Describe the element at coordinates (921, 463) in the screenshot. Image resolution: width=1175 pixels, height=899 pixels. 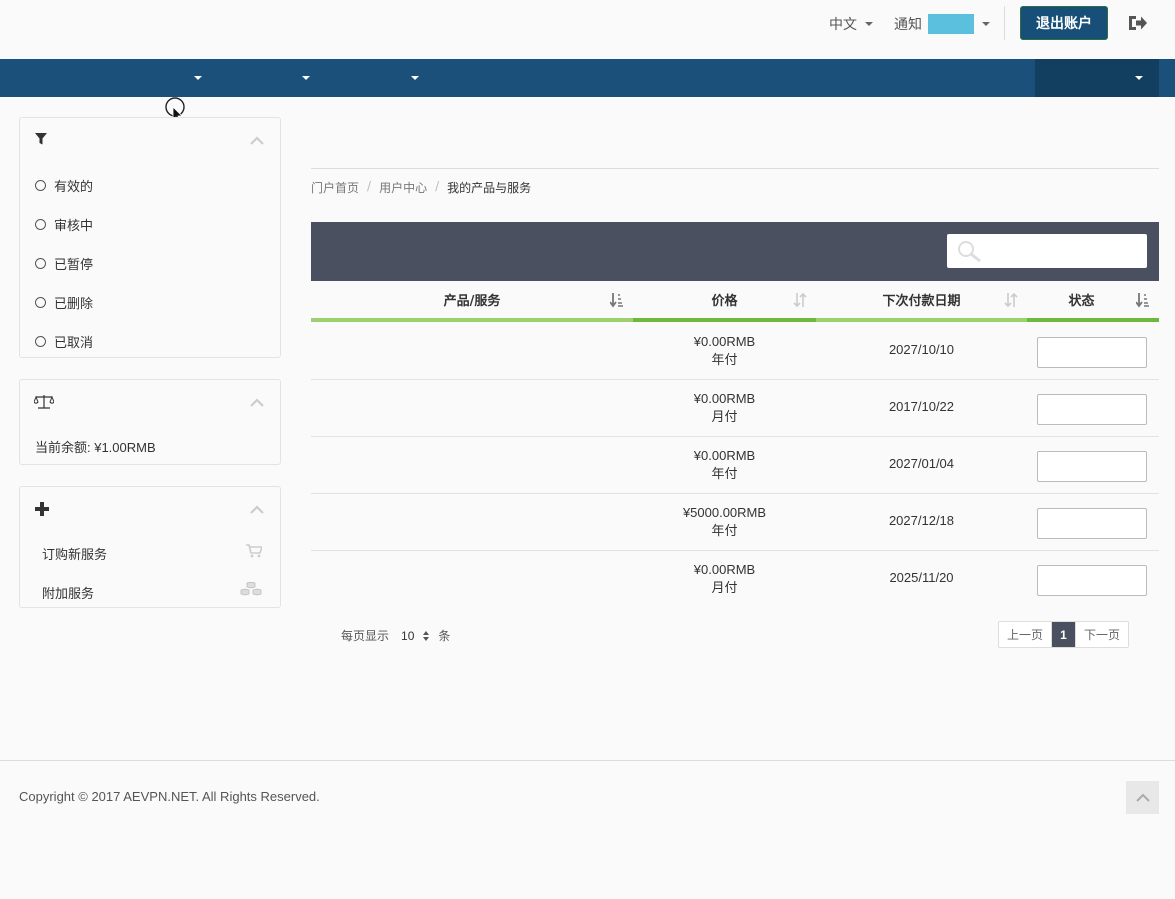
I see `next-due-date: 2027/01/04` at that location.